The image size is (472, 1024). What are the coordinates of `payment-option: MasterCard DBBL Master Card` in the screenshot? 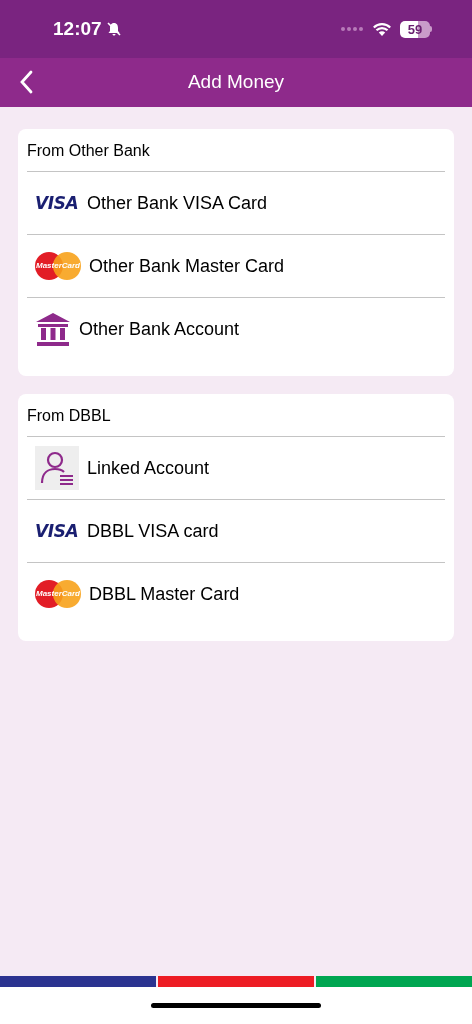 It's located at (236, 594).